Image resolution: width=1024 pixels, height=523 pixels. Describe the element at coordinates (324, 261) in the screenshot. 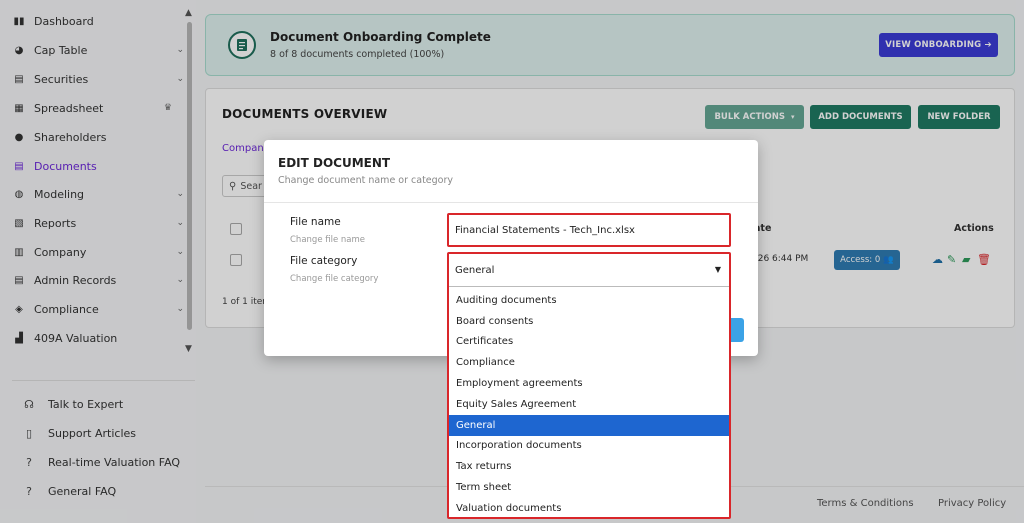

I see `file-category-label: File category` at that location.